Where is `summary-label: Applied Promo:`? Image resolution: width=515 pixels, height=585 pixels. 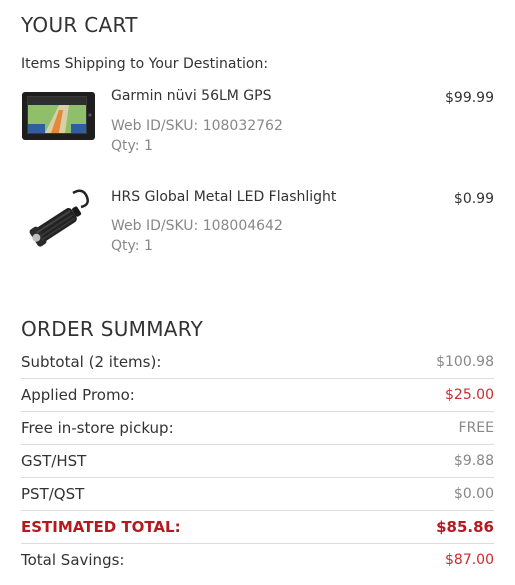 summary-label: Applied Promo: is located at coordinates (78, 395).